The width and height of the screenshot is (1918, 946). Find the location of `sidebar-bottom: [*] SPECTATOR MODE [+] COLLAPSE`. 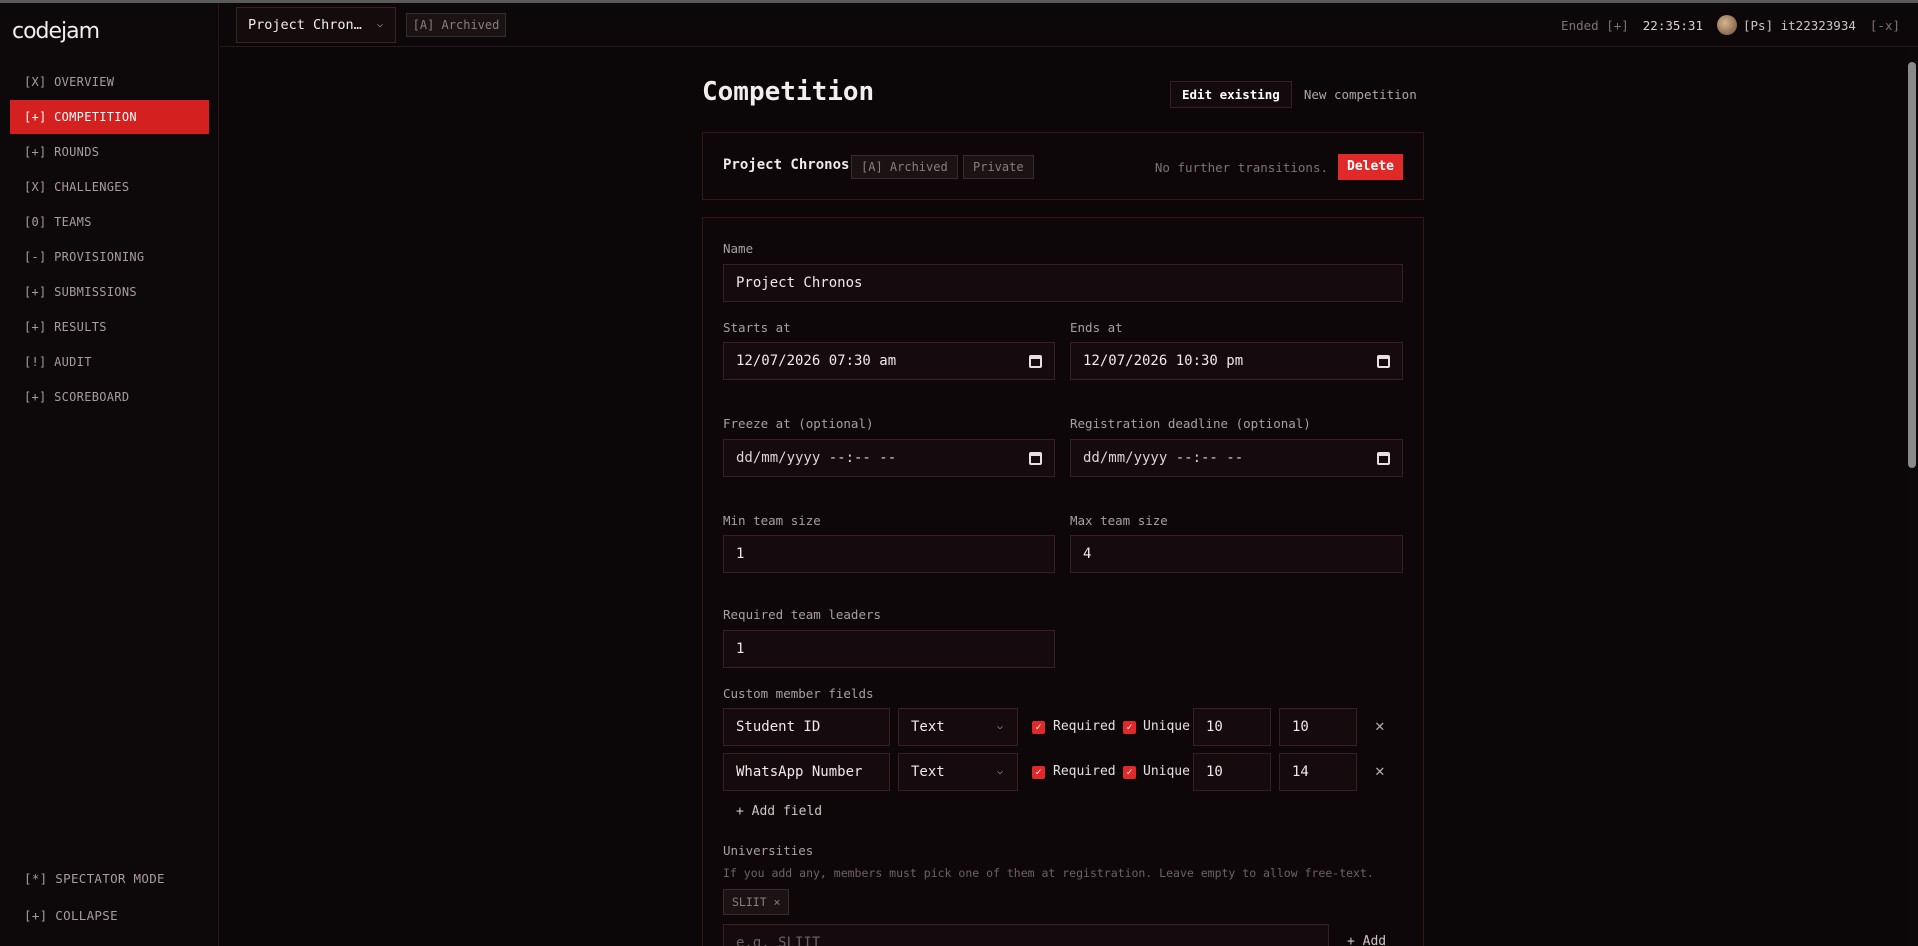

sidebar-bottom: [*] SPECTATOR MODE [+] COLLAPSE is located at coordinates (109, 898).